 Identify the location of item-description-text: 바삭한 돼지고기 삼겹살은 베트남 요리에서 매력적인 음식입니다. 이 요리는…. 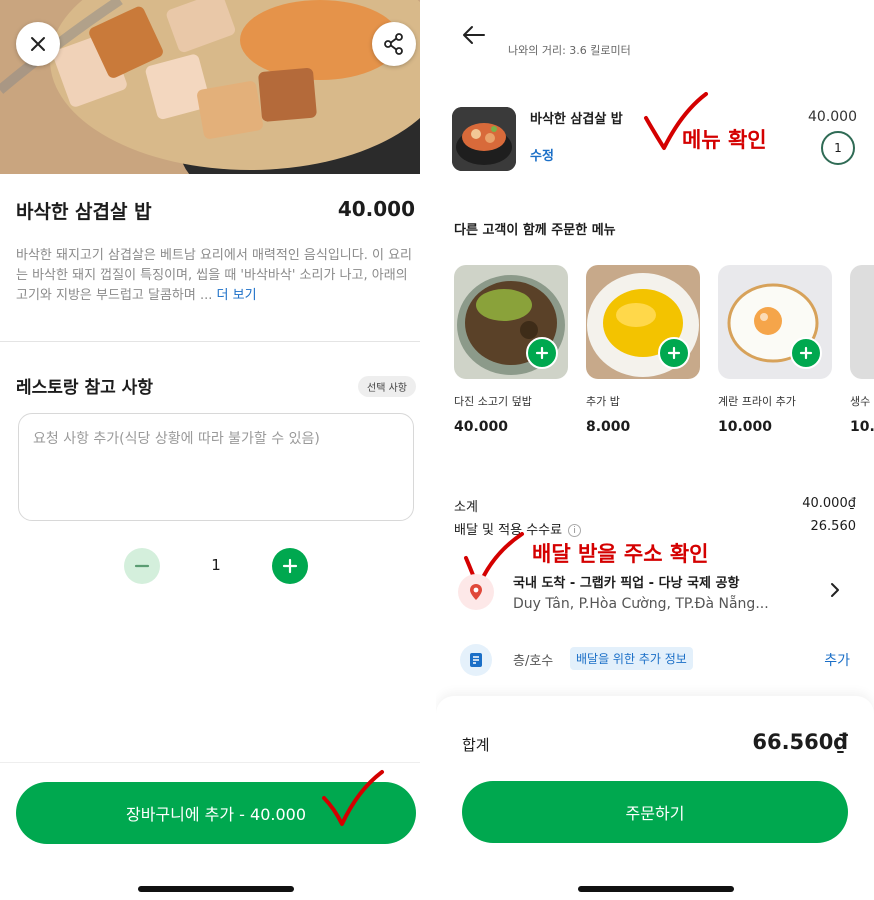
(214, 275).